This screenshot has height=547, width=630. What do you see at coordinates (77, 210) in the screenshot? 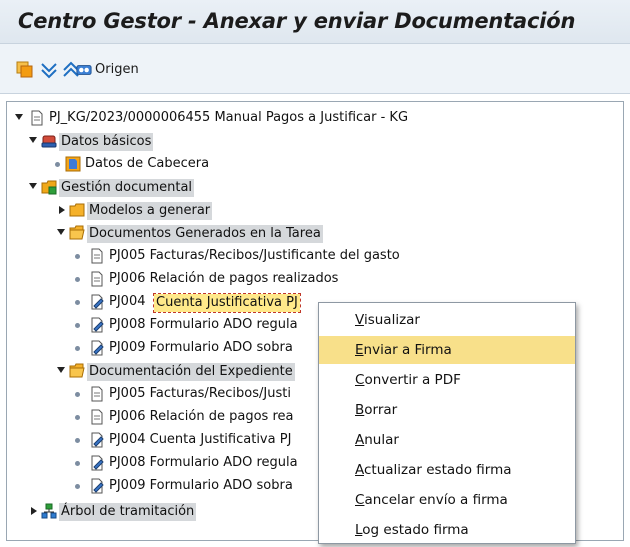
I see `folder-icon` at bounding box center [77, 210].